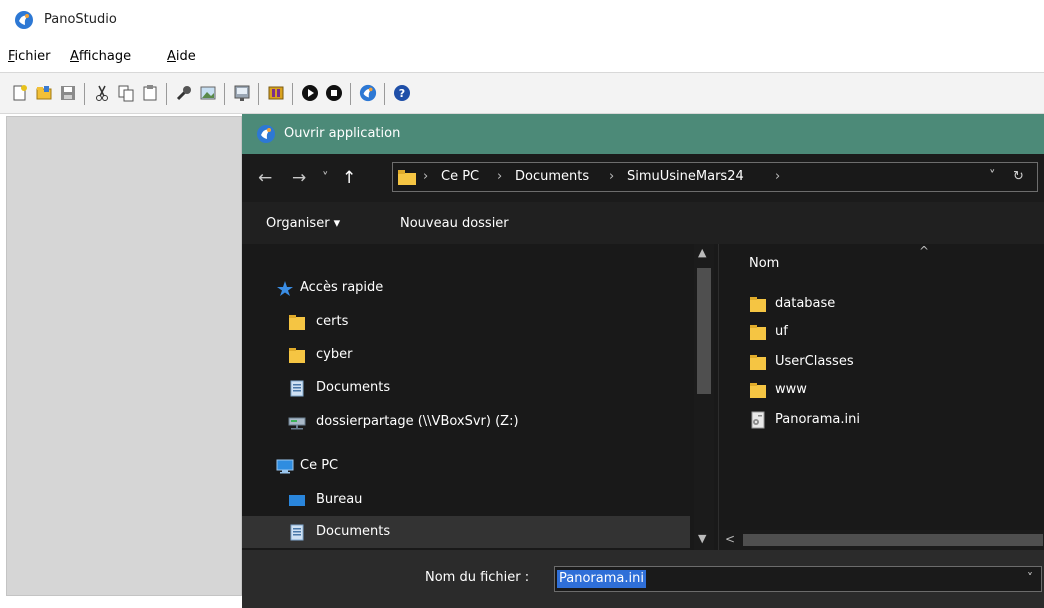 The height and width of the screenshot is (608, 1044). Describe the element at coordinates (894, 363) in the screenshot. I see `file-row-userclasses: UserClasses` at that location.